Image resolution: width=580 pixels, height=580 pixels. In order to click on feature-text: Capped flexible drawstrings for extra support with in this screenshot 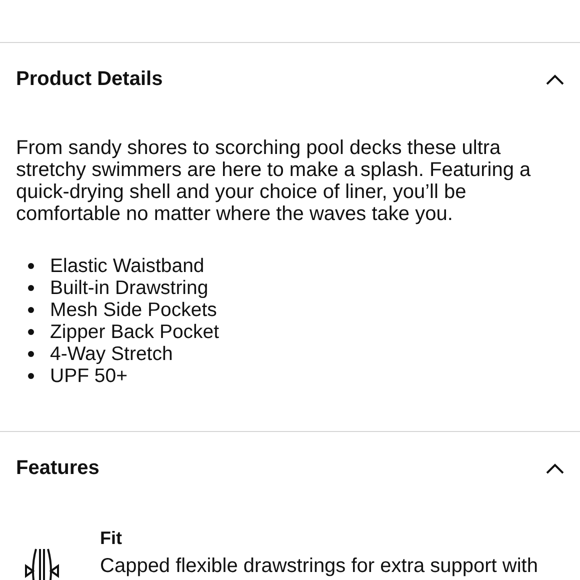, I will do `click(319, 566)`.